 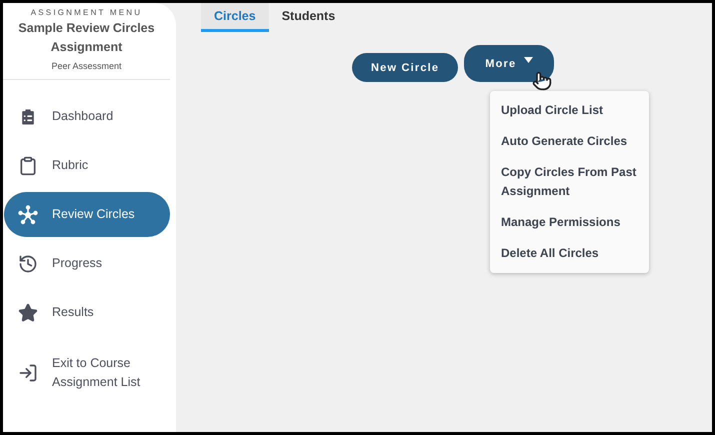 What do you see at coordinates (570, 141) in the screenshot?
I see `menu-item: Auto Generate Circles` at bounding box center [570, 141].